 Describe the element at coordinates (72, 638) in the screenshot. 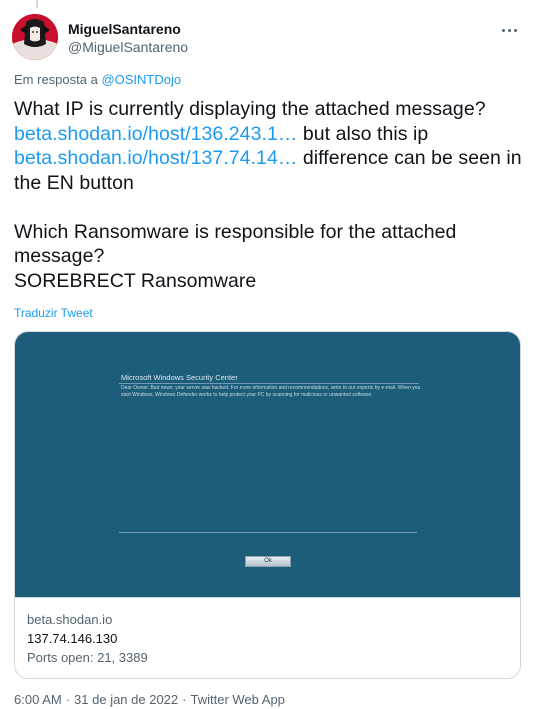

I see `card-ip: 137.74.146.130` at that location.